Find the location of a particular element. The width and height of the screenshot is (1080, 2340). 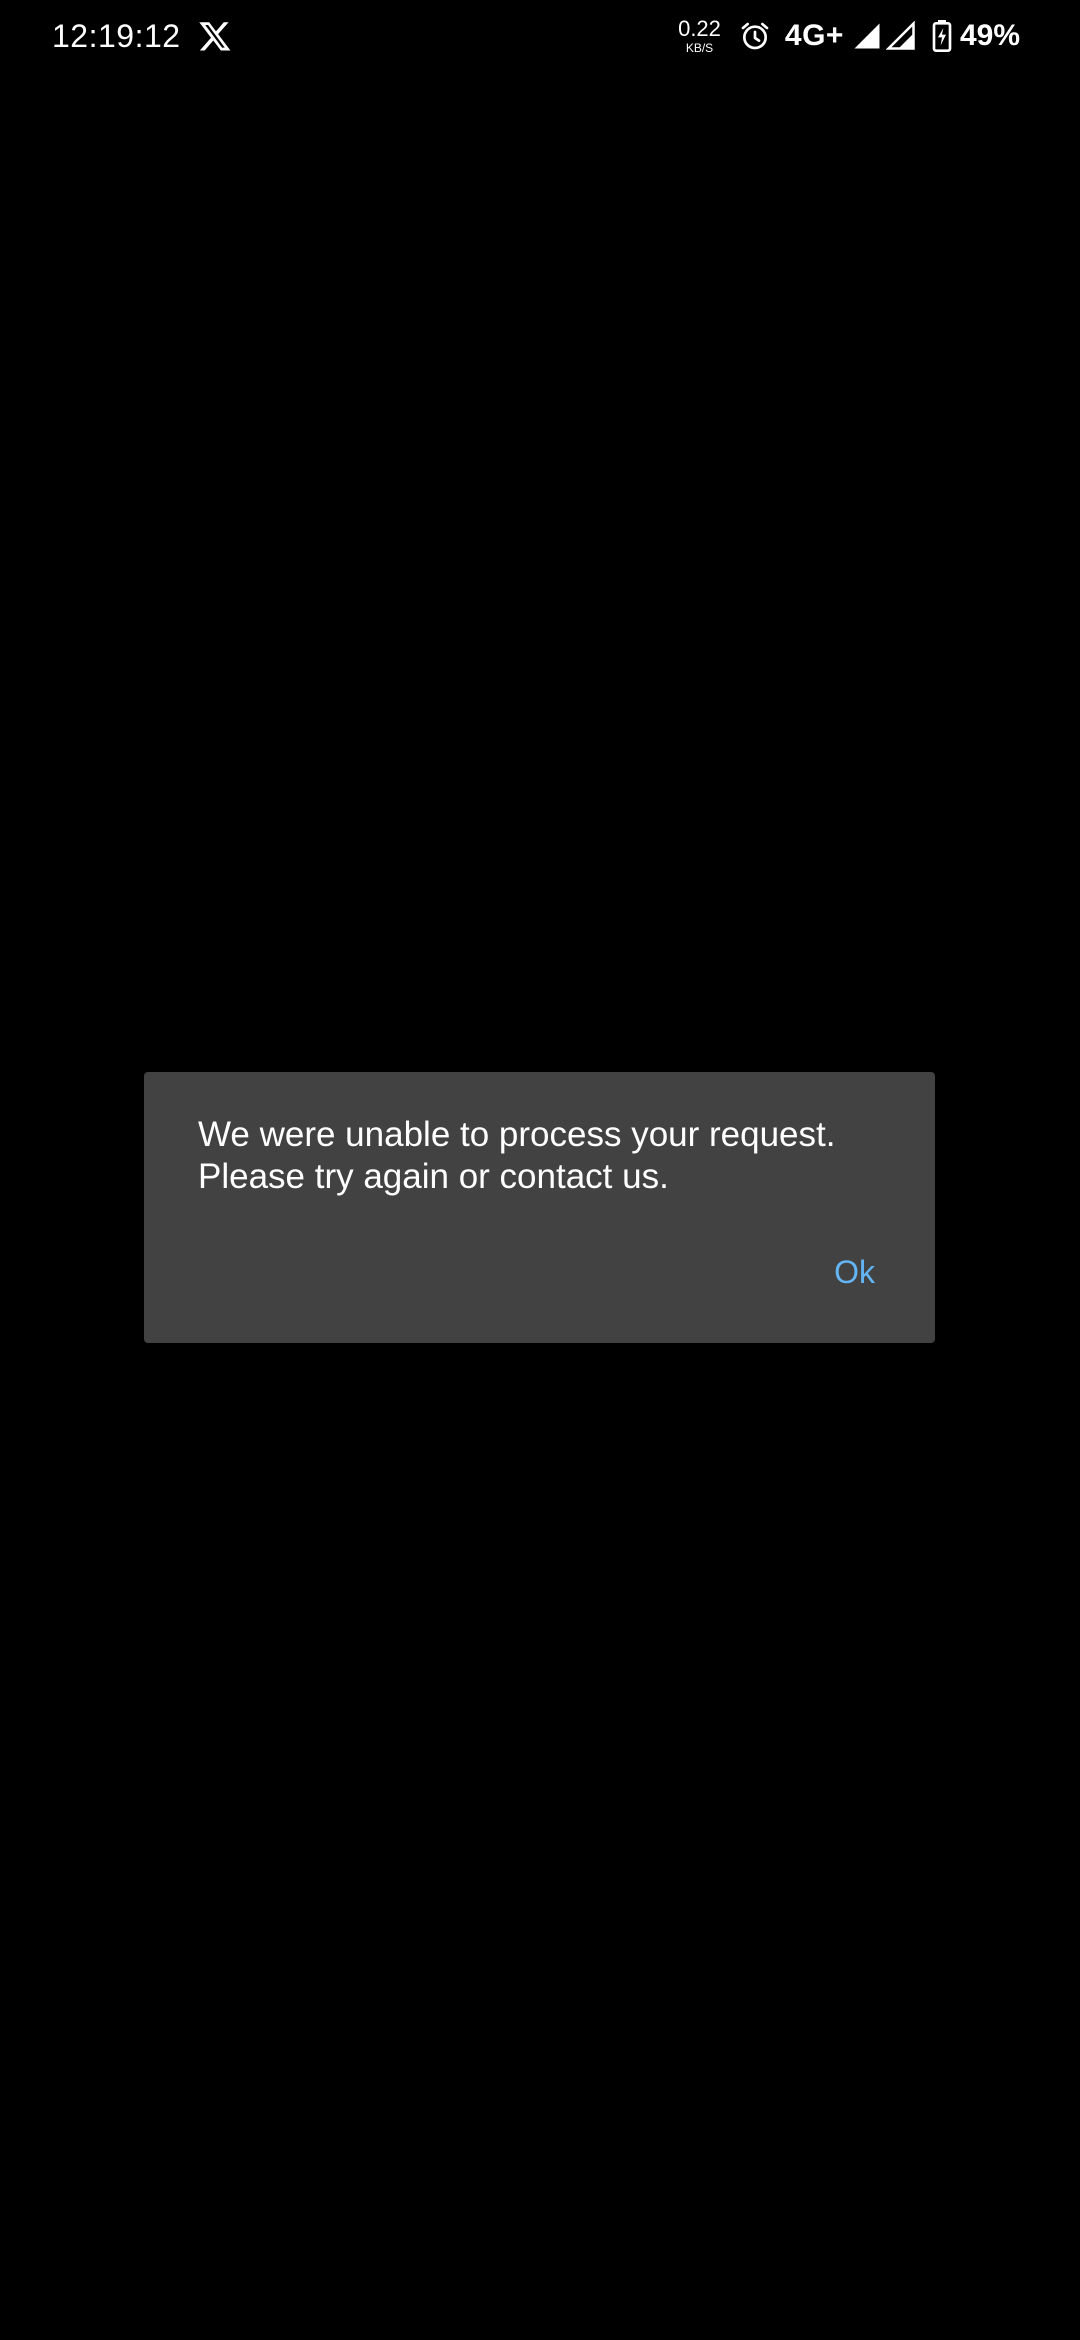

alarm-icon is located at coordinates (755, 36).